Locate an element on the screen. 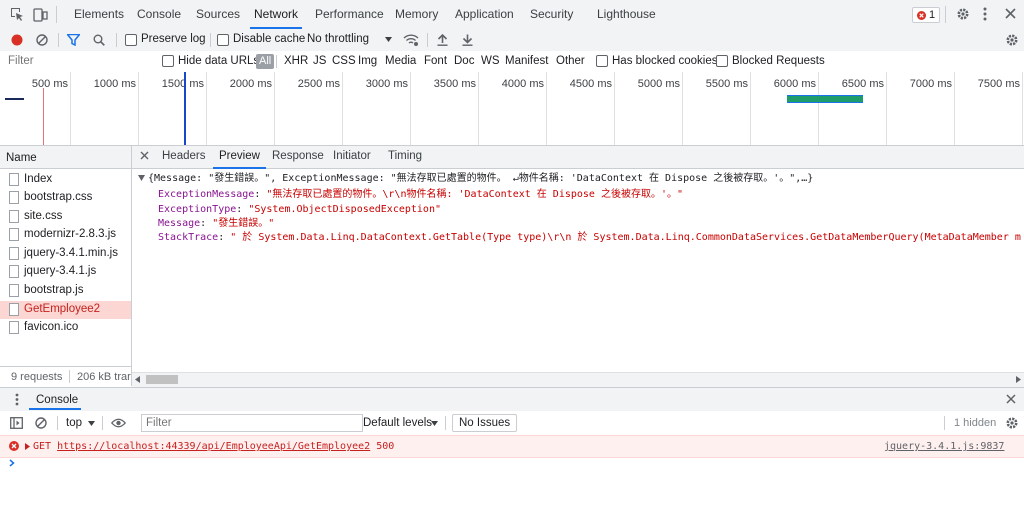  request-row-bootstrap-js: bootstrap.js is located at coordinates (65, 291).